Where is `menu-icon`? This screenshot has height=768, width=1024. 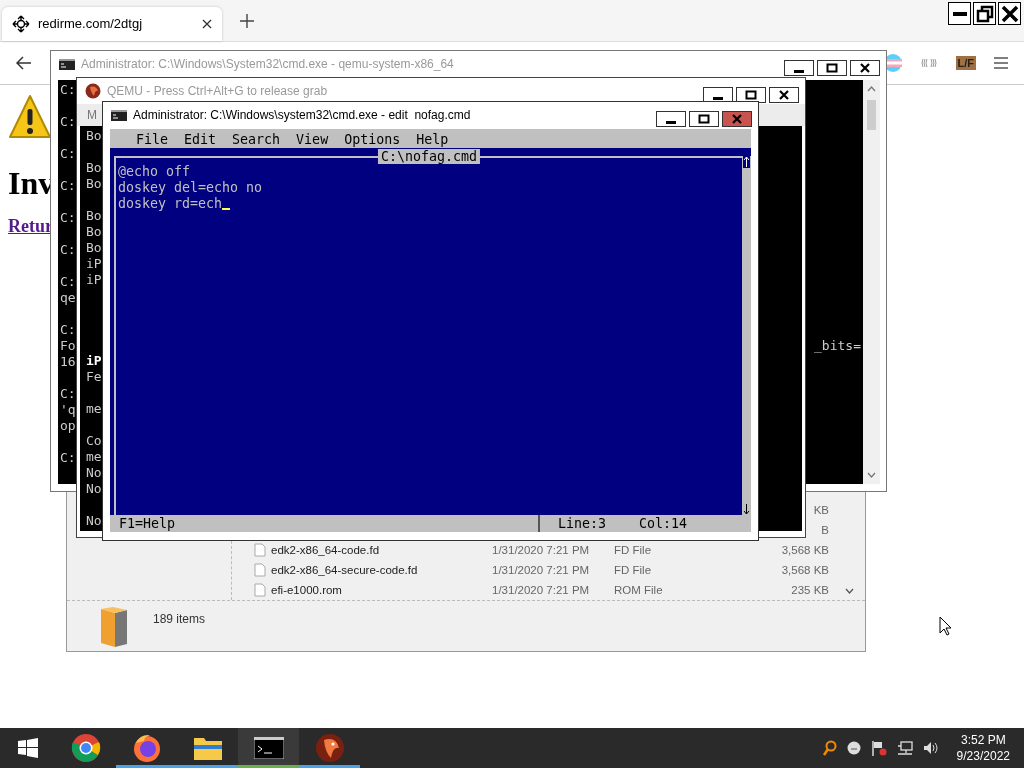 menu-icon is located at coordinates (1001, 63).